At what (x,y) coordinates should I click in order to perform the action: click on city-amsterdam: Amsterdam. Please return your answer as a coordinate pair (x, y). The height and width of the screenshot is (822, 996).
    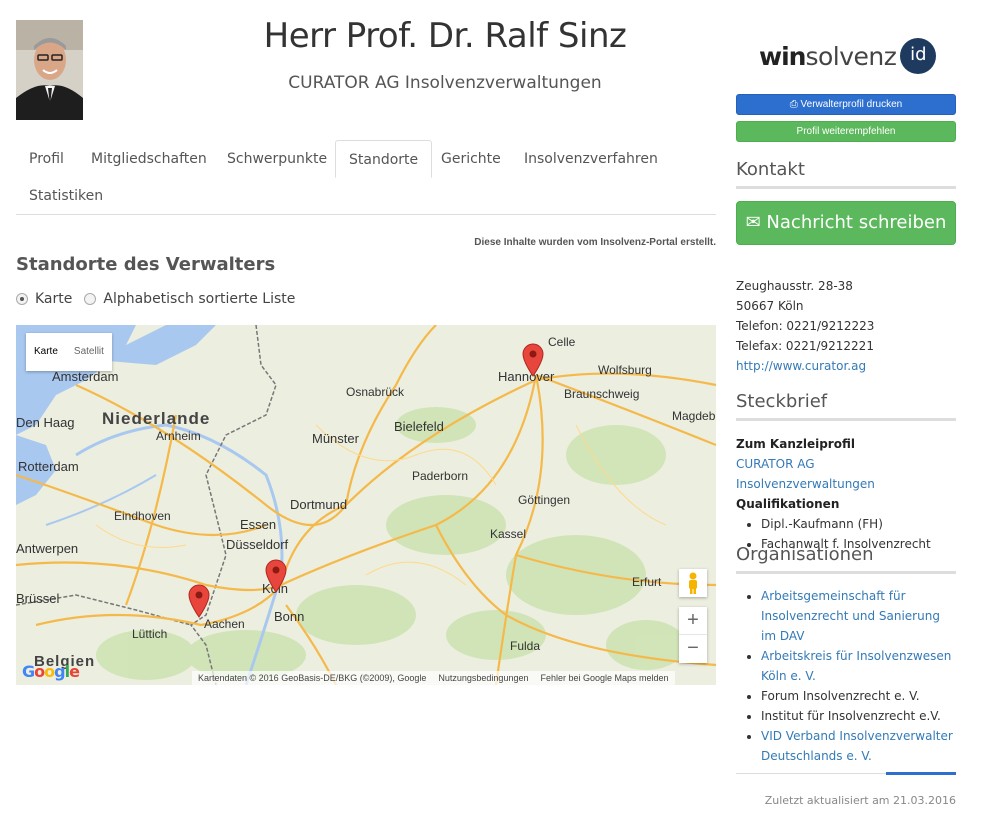
    Looking at the image, I should click on (85, 376).